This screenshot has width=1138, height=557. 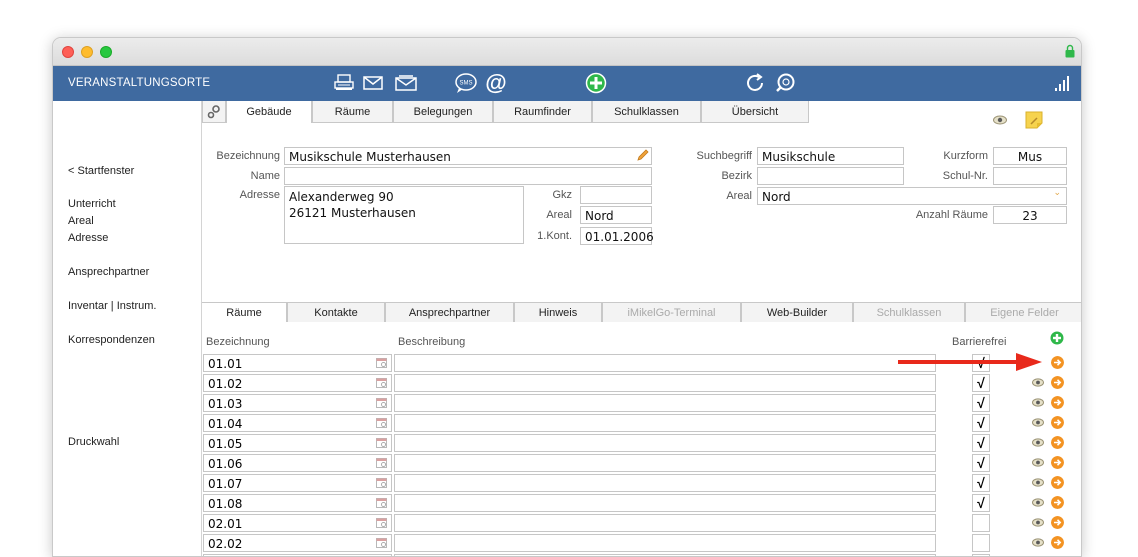 What do you see at coordinates (297, 503) in the screenshot?
I see `room-code-field: 01.08` at bounding box center [297, 503].